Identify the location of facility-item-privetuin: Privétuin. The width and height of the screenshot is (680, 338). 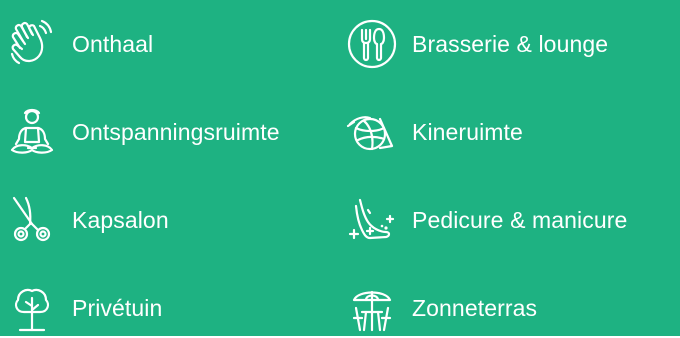
(82, 308).